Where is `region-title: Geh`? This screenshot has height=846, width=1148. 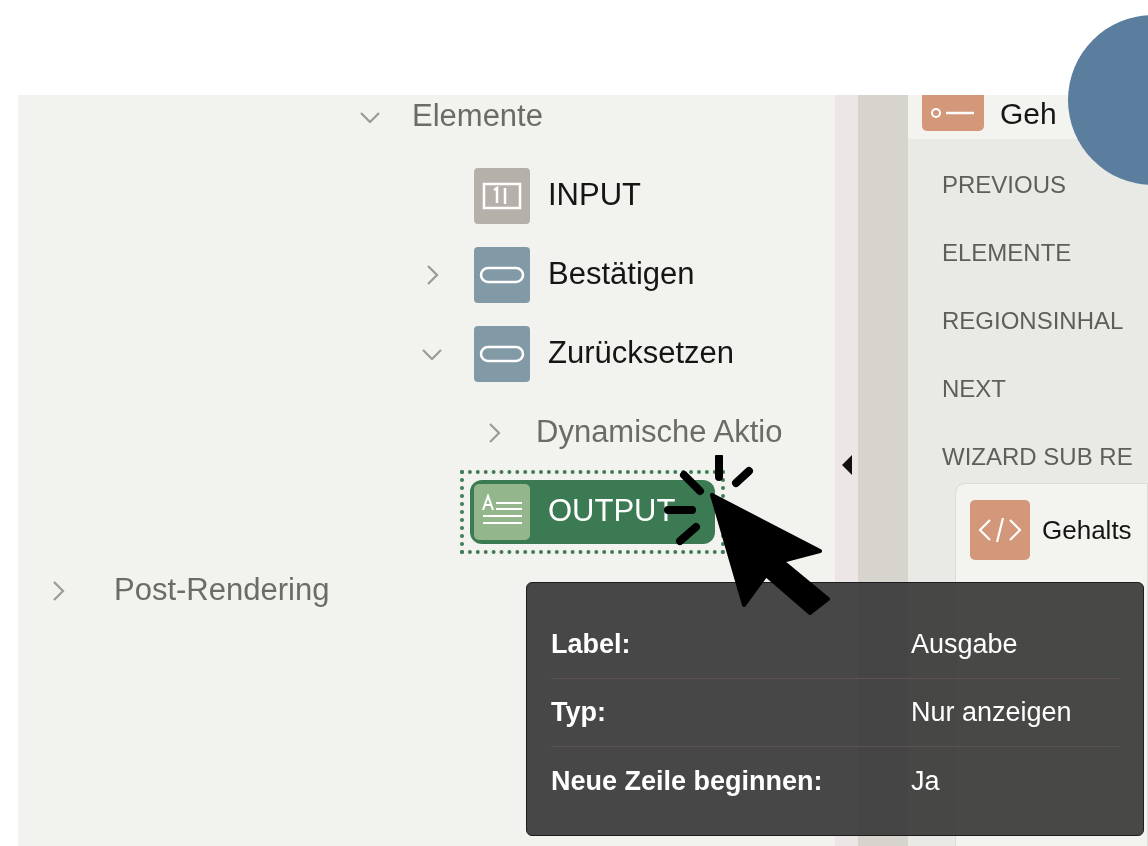 region-title: Geh is located at coordinates (1028, 114).